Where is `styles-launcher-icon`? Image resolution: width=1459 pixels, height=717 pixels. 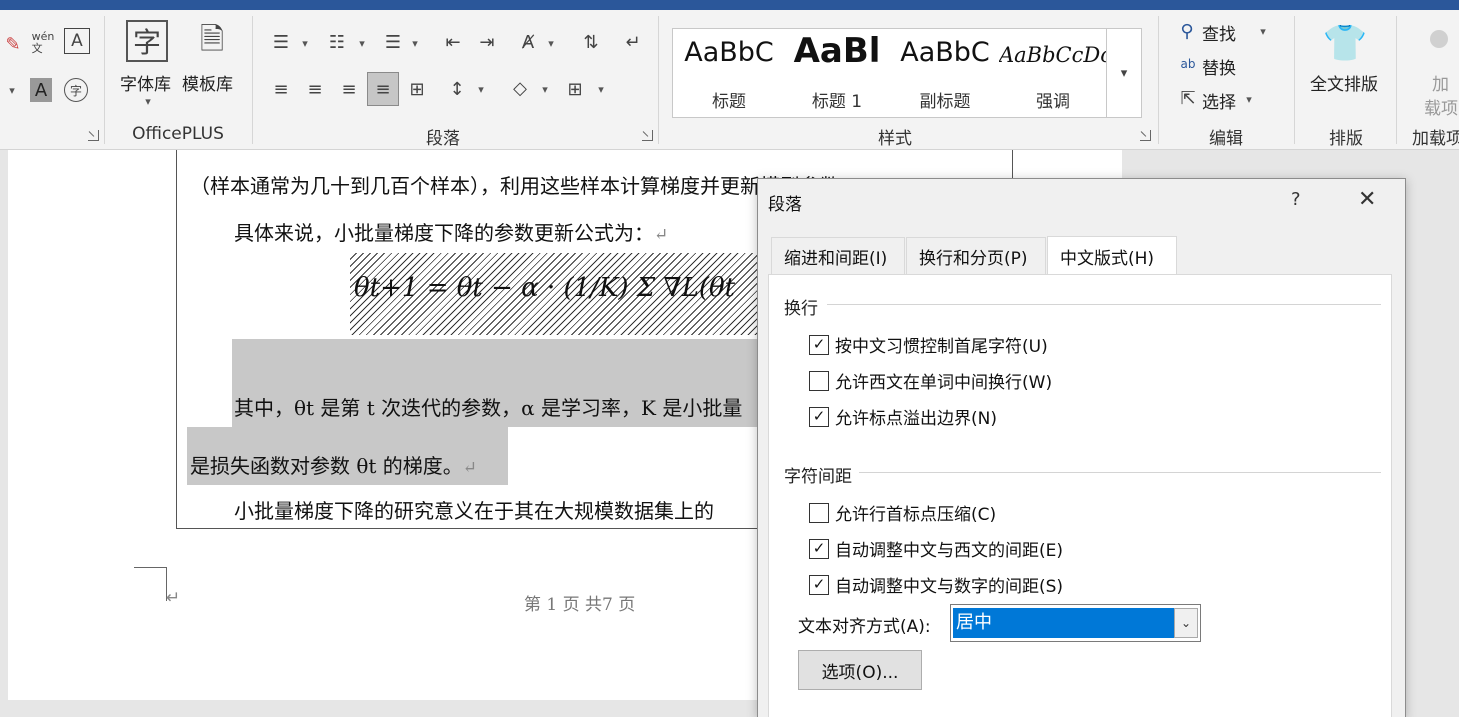 styles-launcher-icon is located at coordinates (1145, 135).